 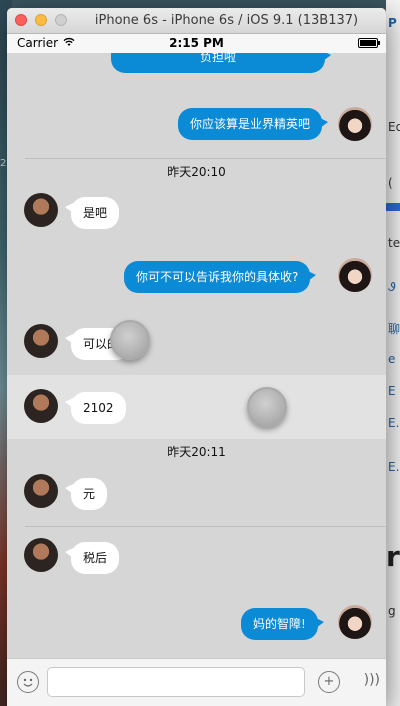 I want to click on desktop-background-right: P Edi ( ter Ꮽ 聊 e E E.r E.n ra g, so click(x=393, y=353).